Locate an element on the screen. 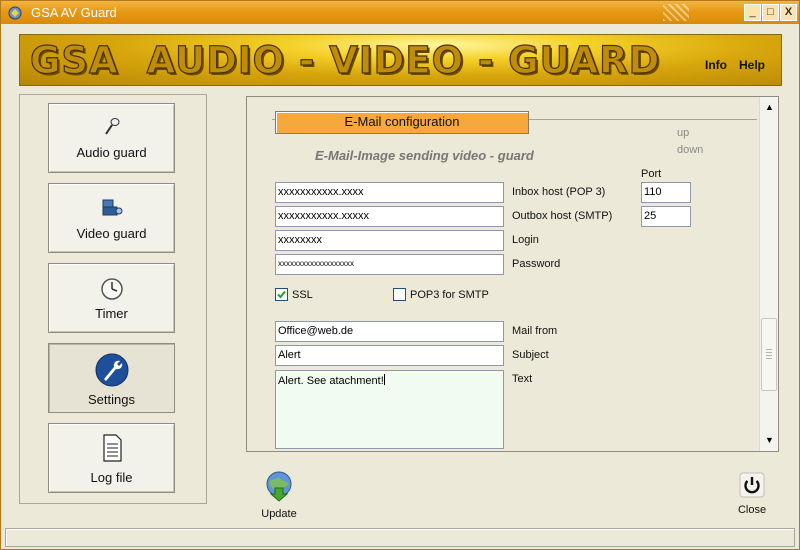 The width and height of the screenshot is (800, 550). update-label: Update is located at coordinates (279, 514).